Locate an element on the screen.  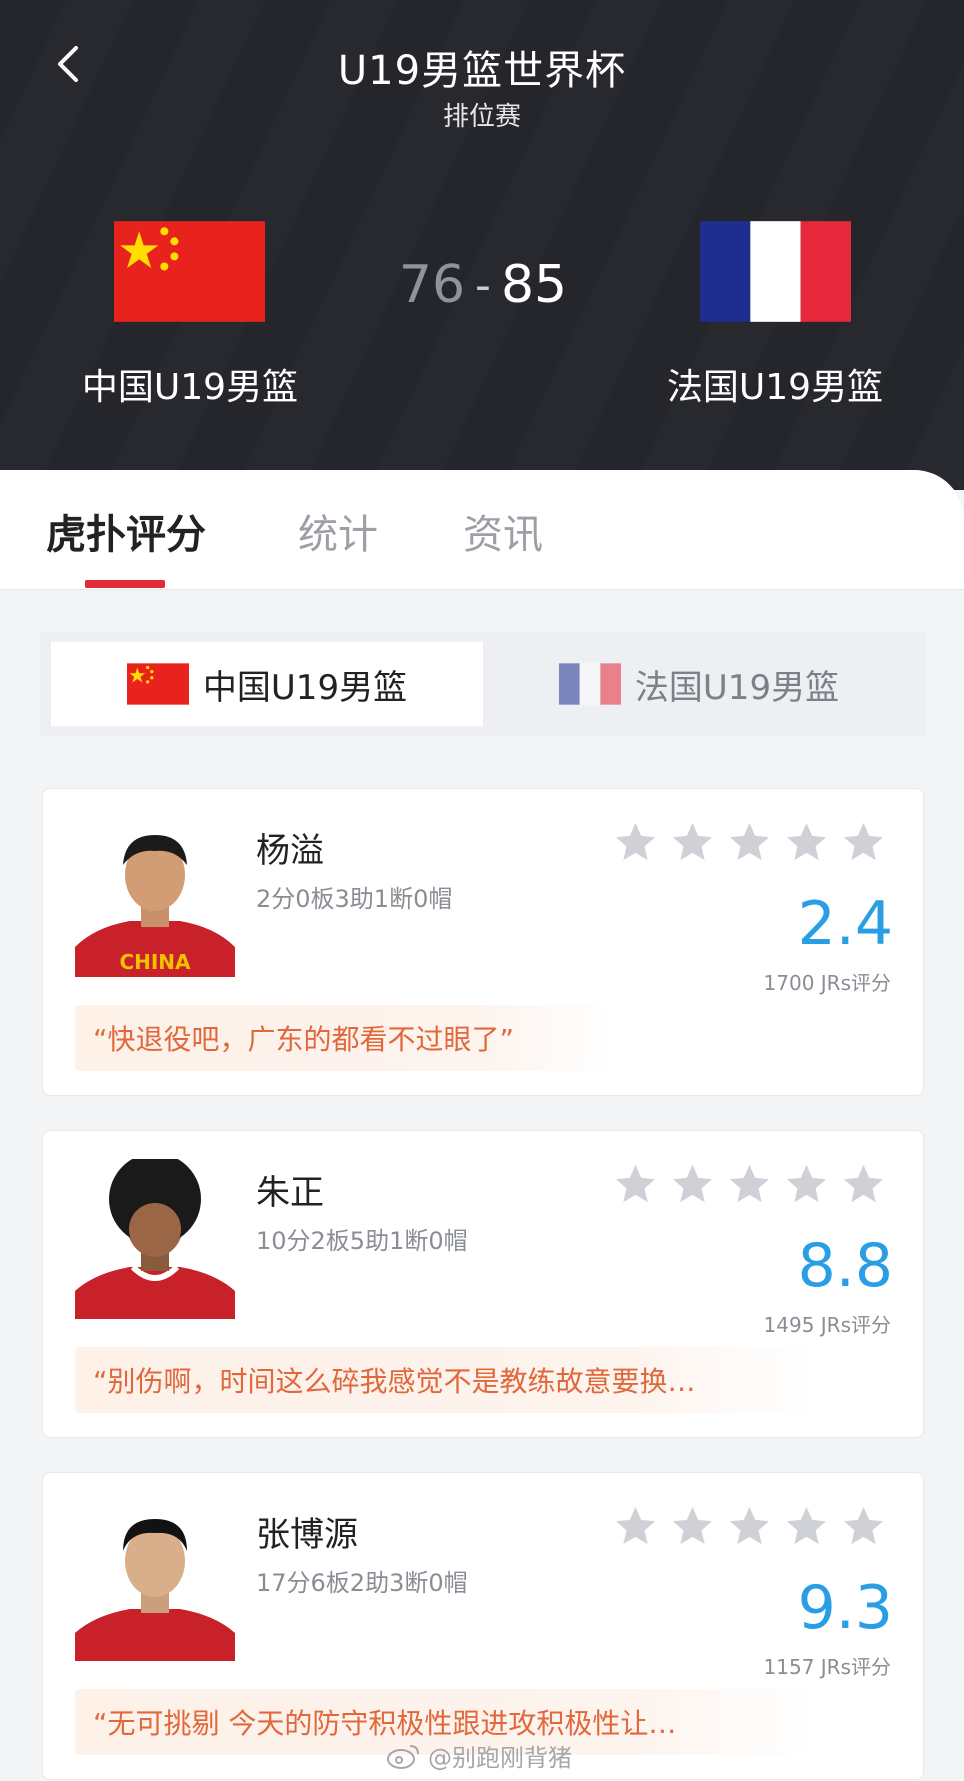
scoreboard: 76 - 85 is located at coordinates (483, 285).